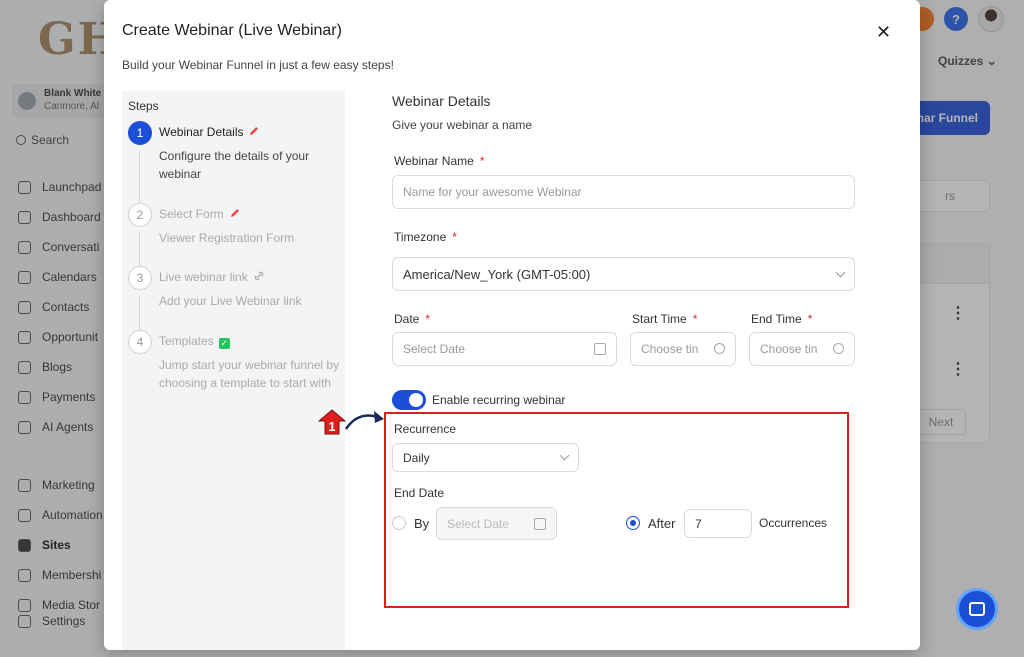  What do you see at coordinates (616, 510) in the screenshot?
I see `highlight-box` at bounding box center [616, 510].